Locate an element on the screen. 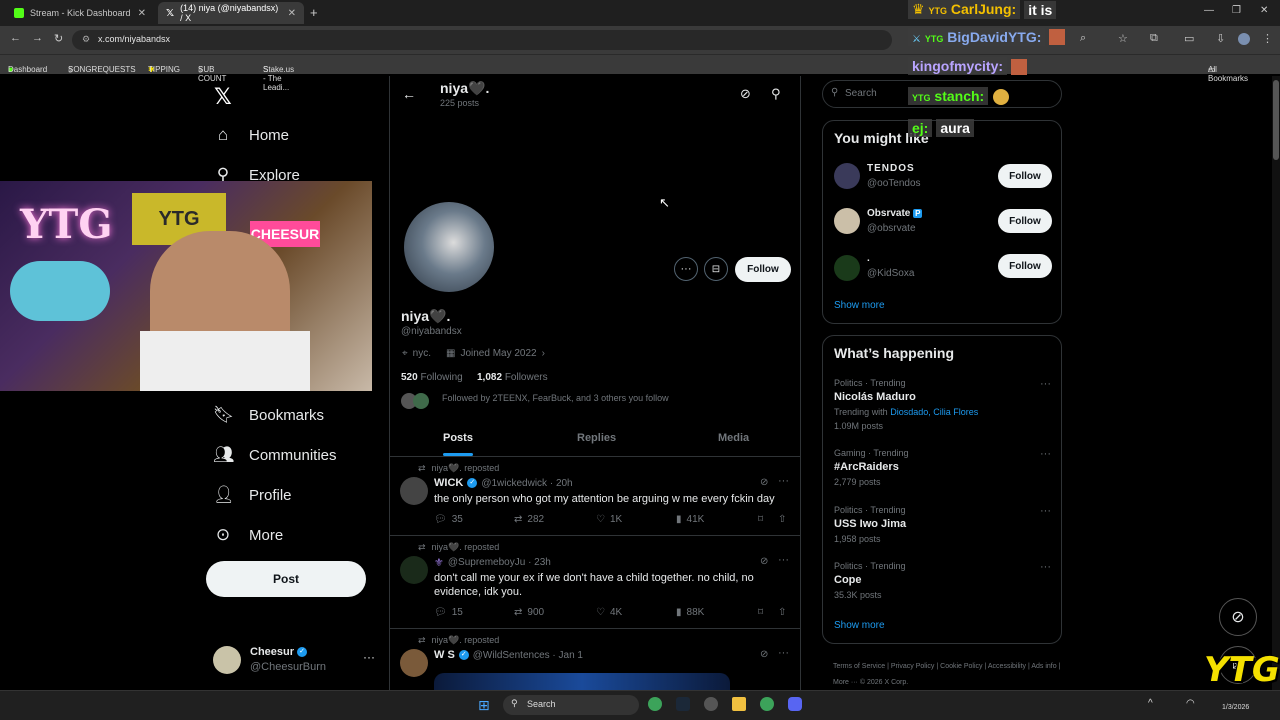  browser-menu-icon: ⋮ is located at coordinates (1267, 38).